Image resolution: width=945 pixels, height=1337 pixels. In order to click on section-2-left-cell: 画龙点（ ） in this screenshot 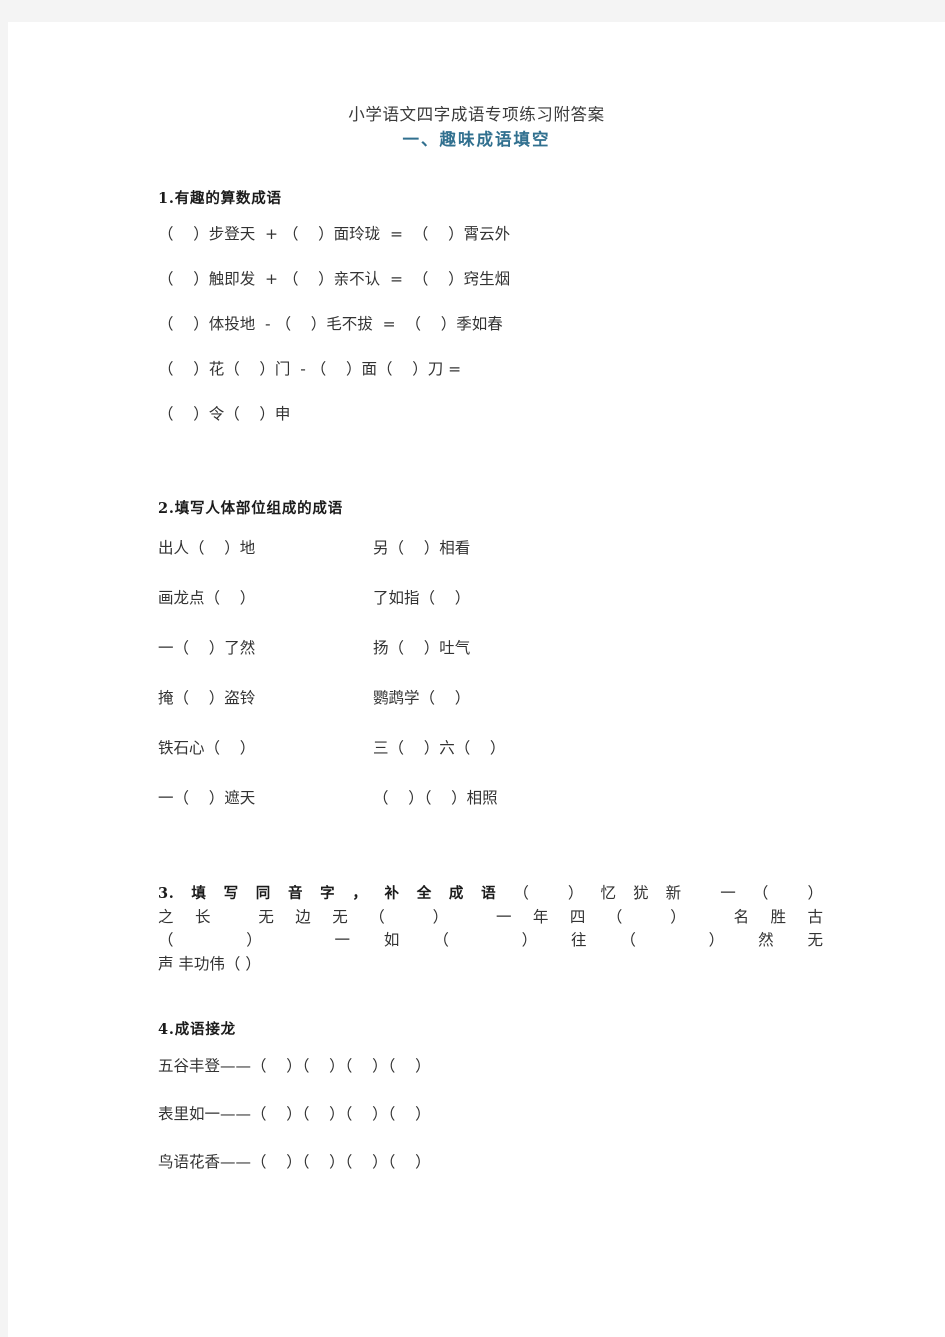, I will do `click(207, 598)`.